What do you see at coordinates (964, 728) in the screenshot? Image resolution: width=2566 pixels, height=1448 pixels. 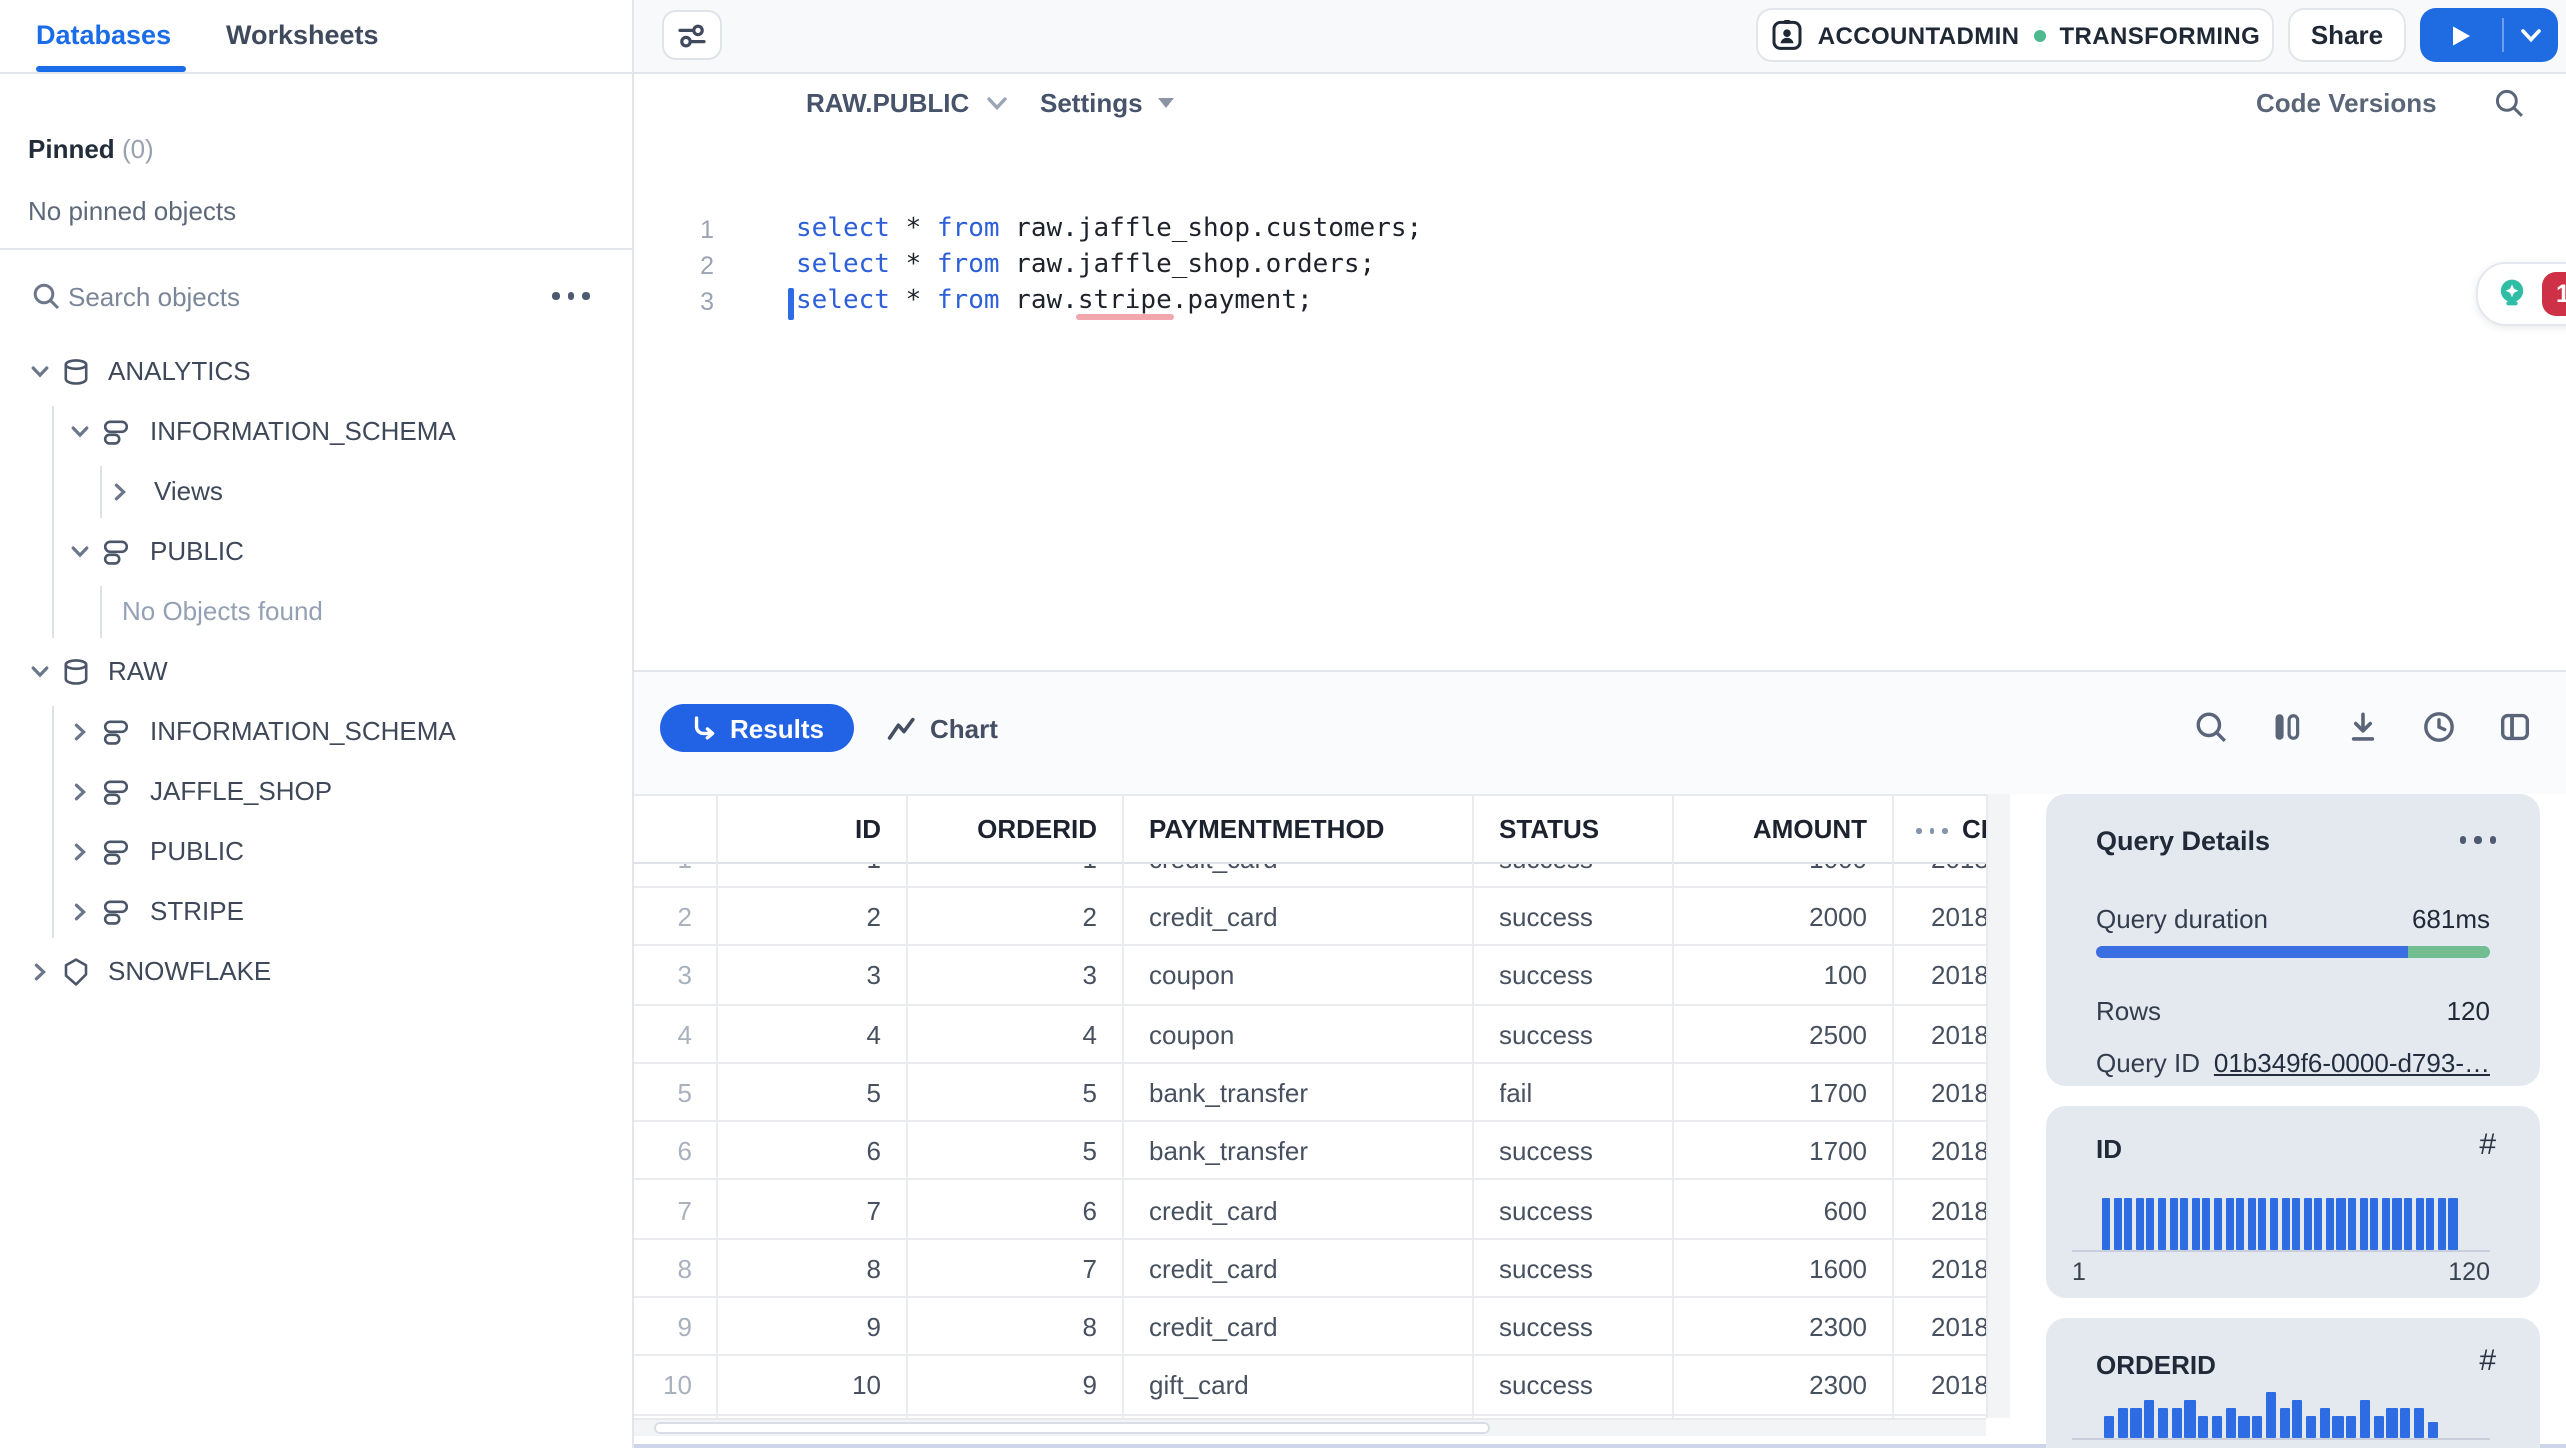 I see `chart-tab-label: Chart` at bounding box center [964, 728].